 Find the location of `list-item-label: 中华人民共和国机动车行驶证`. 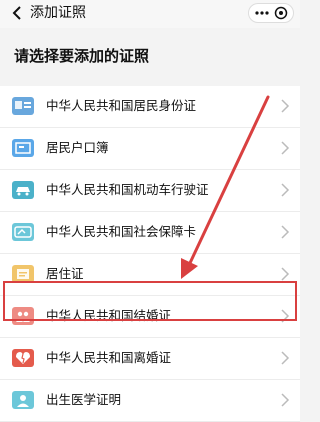

list-item-label: 中华人民共和国机动车行驶证 is located at coordinates (127, 189).